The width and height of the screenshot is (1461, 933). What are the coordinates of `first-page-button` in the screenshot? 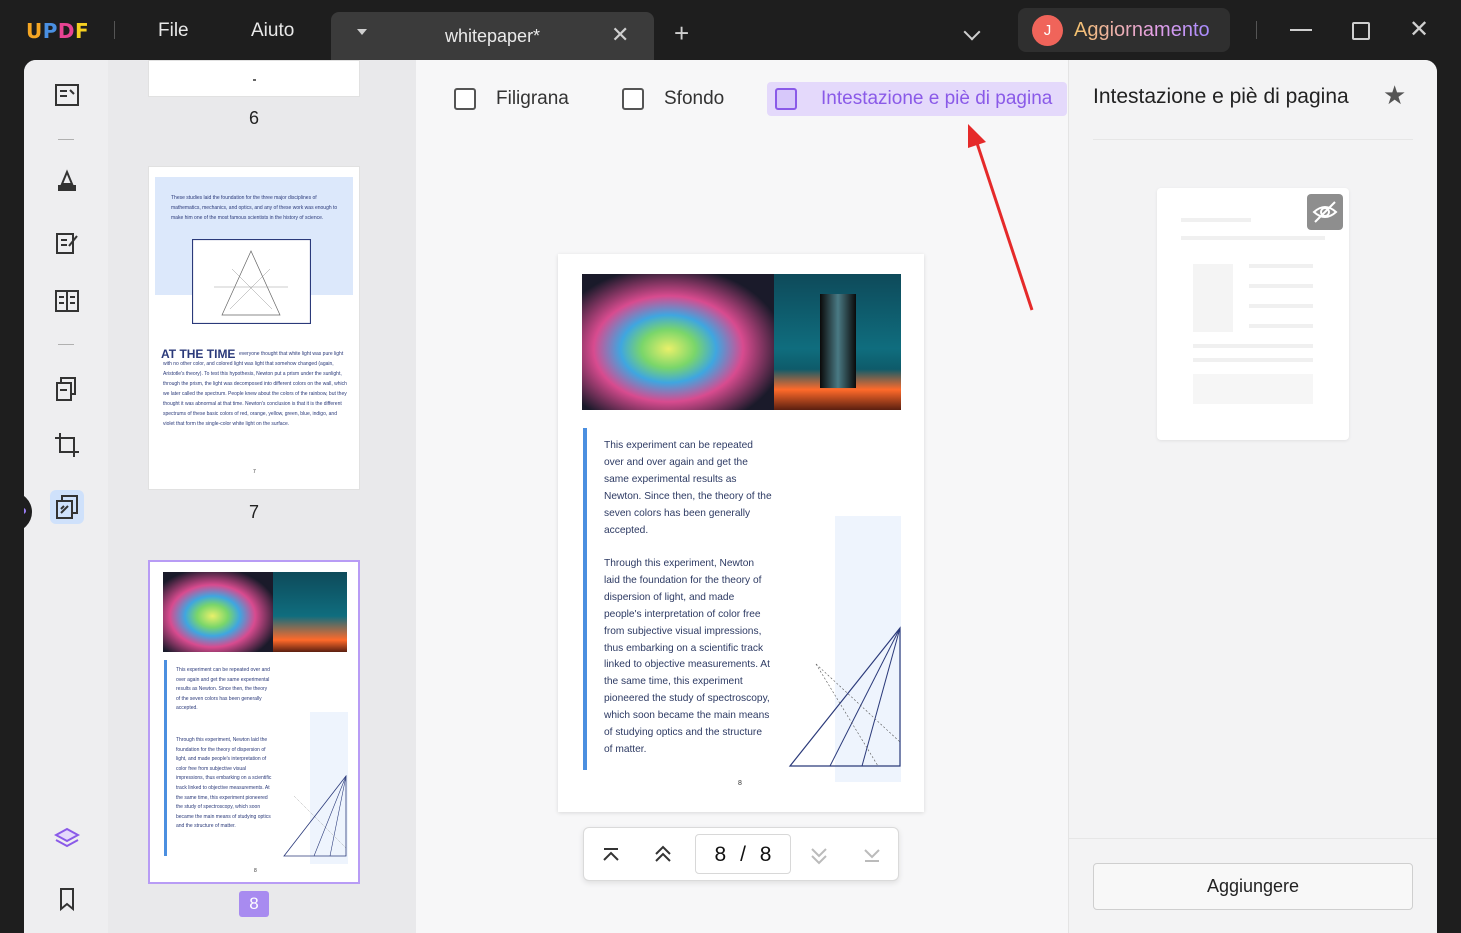 It's located at (611, 855).